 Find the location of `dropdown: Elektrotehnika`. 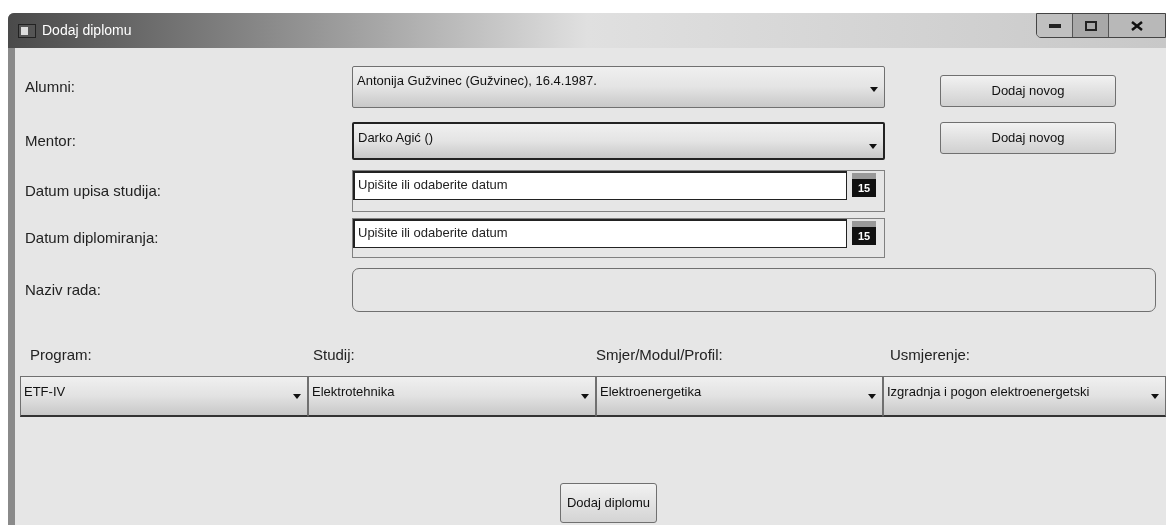

dropdown: Elektrotehnika is located at coordinates (452, 396).